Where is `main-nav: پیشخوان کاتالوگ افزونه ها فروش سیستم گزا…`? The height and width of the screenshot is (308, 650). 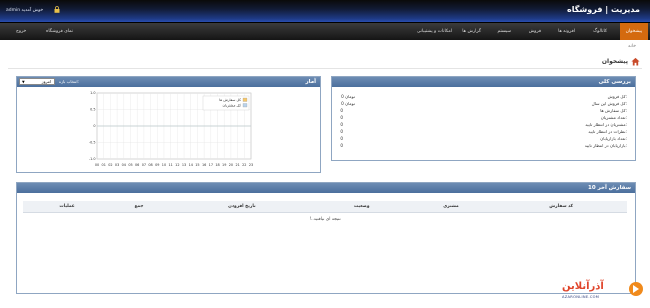
main-nav: پیشخوان کاتالوگ افزونه ها فروش سیستم گزا… is located at coordinates (325, 31).